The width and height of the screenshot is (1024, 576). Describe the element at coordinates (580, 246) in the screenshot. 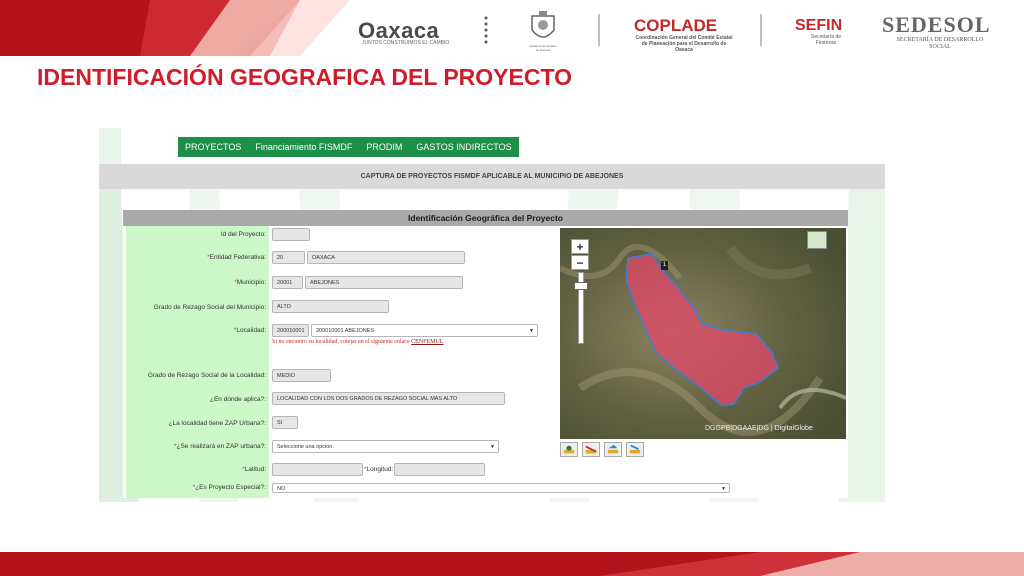

I see `zoom-in-button: +` at that location.